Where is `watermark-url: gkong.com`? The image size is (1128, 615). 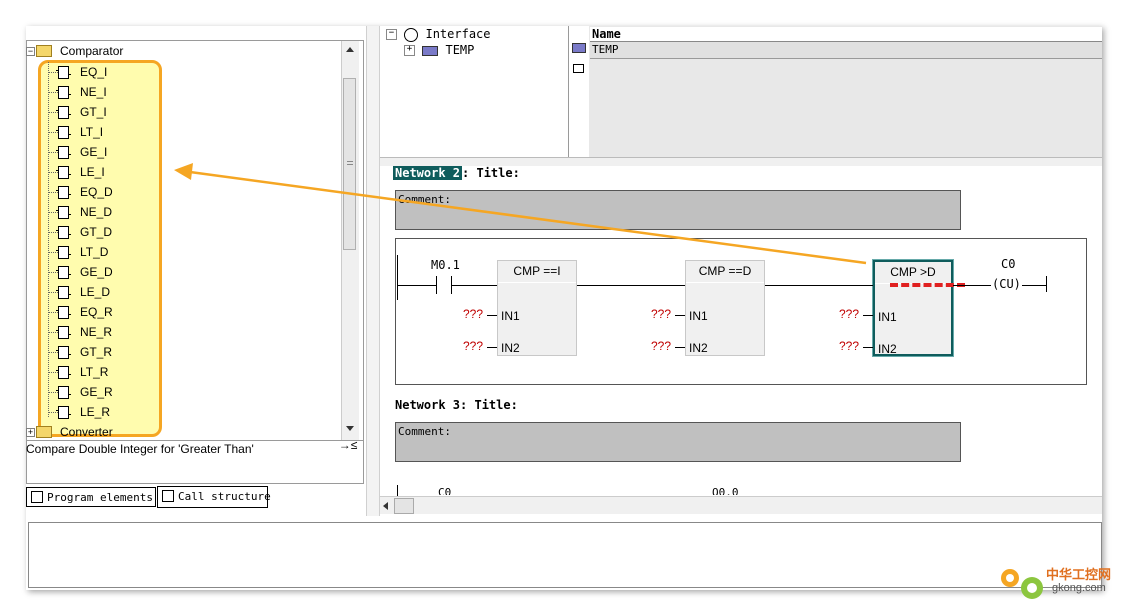
watermark-url: gkong.com is located at coordinates (1079, 588).